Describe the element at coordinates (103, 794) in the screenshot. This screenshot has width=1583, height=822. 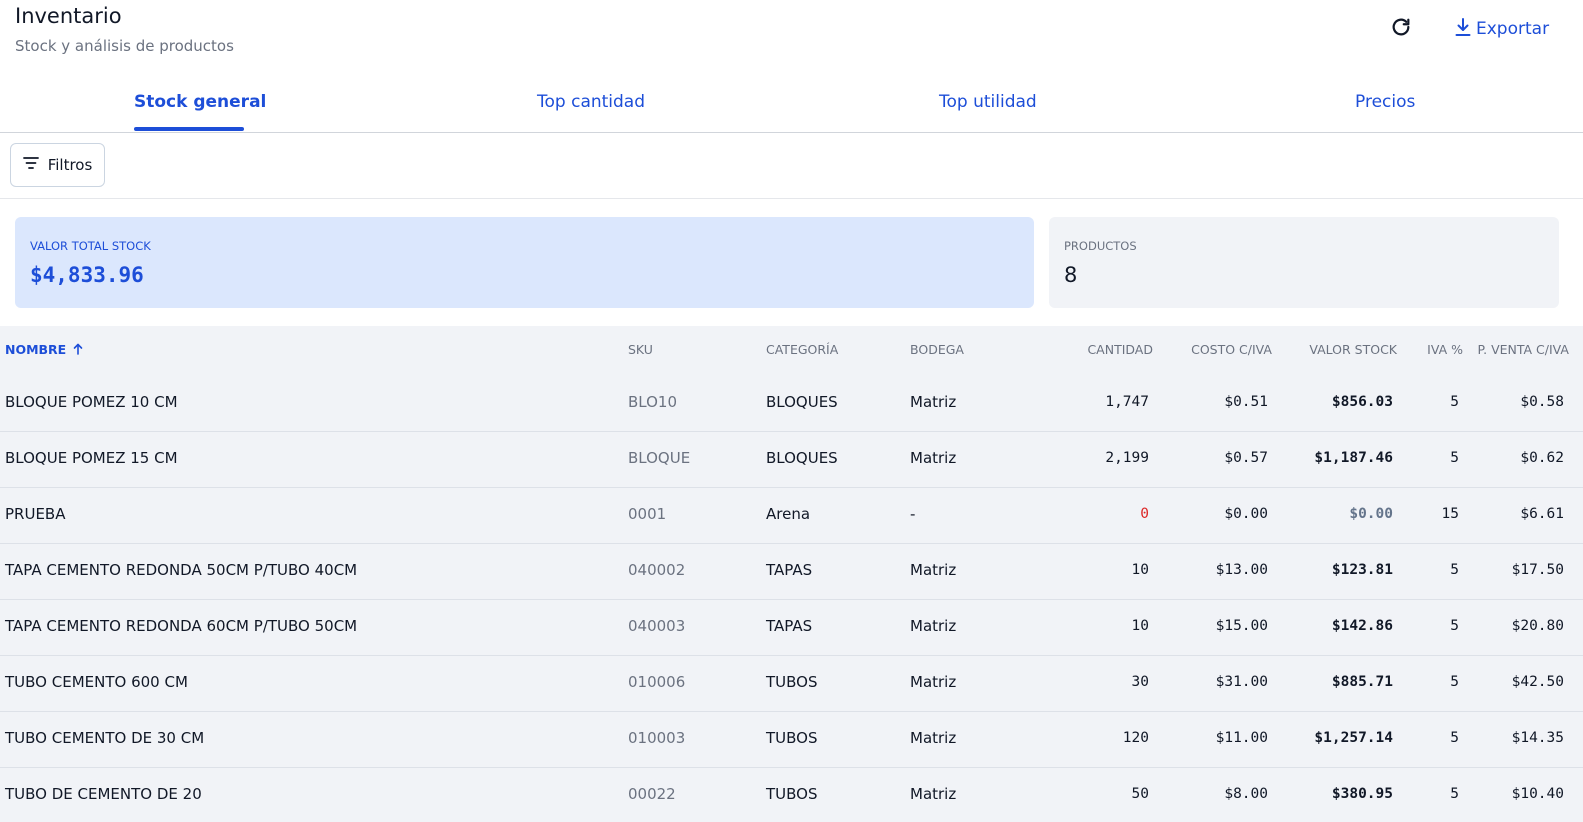
I see `cell-nombre: TUBO DE CEMENTO DE 20` at that location.